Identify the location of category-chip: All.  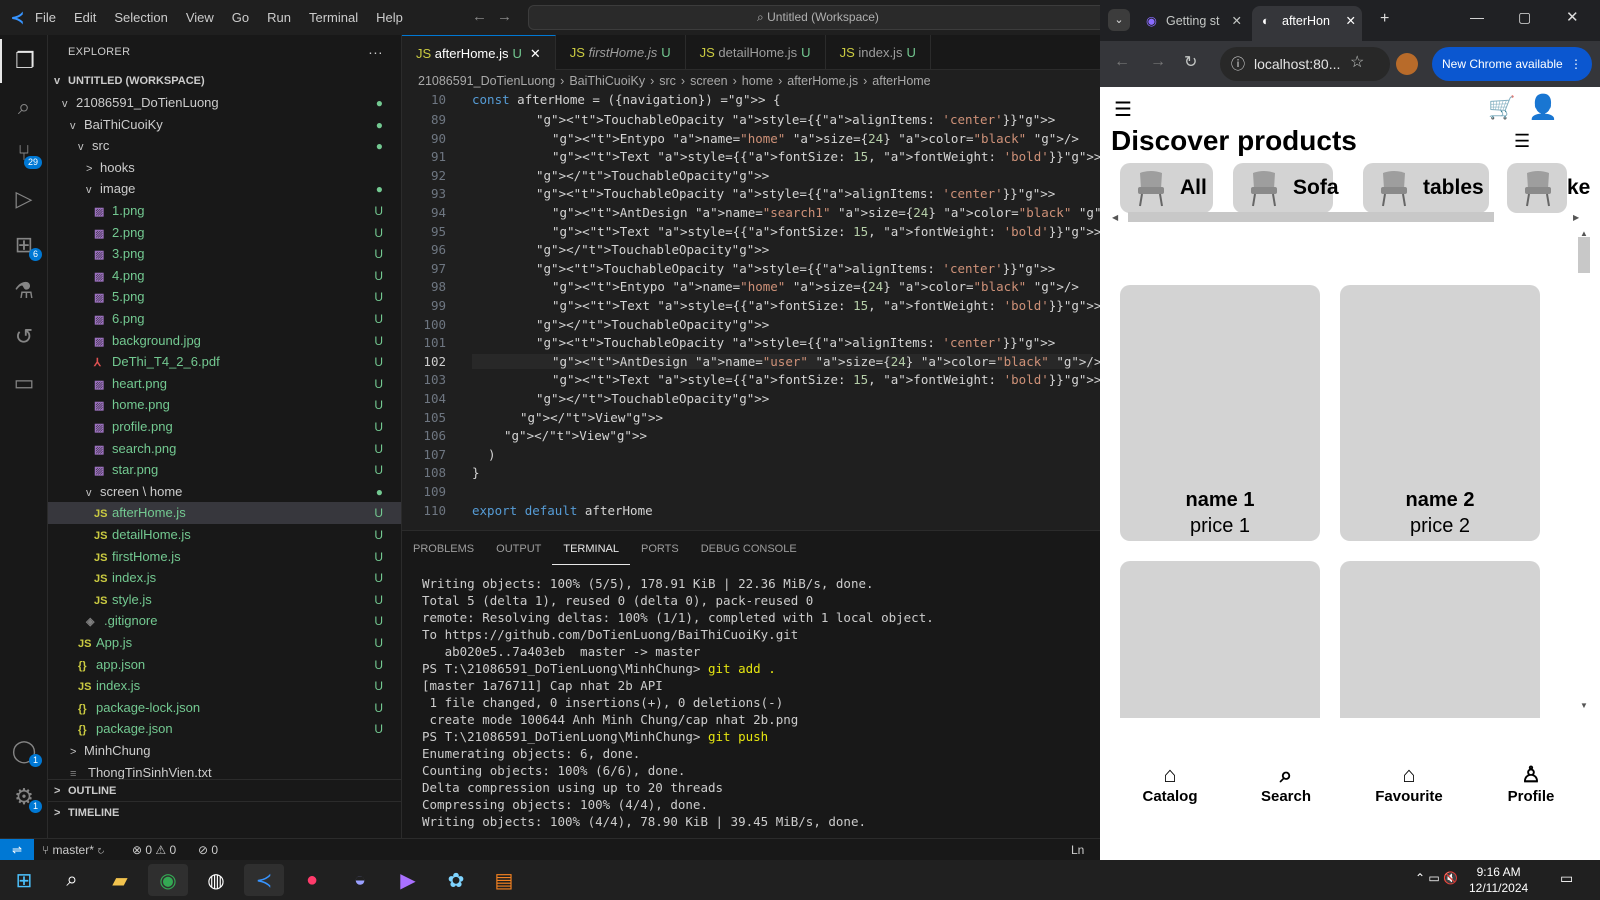
(1166, 188).